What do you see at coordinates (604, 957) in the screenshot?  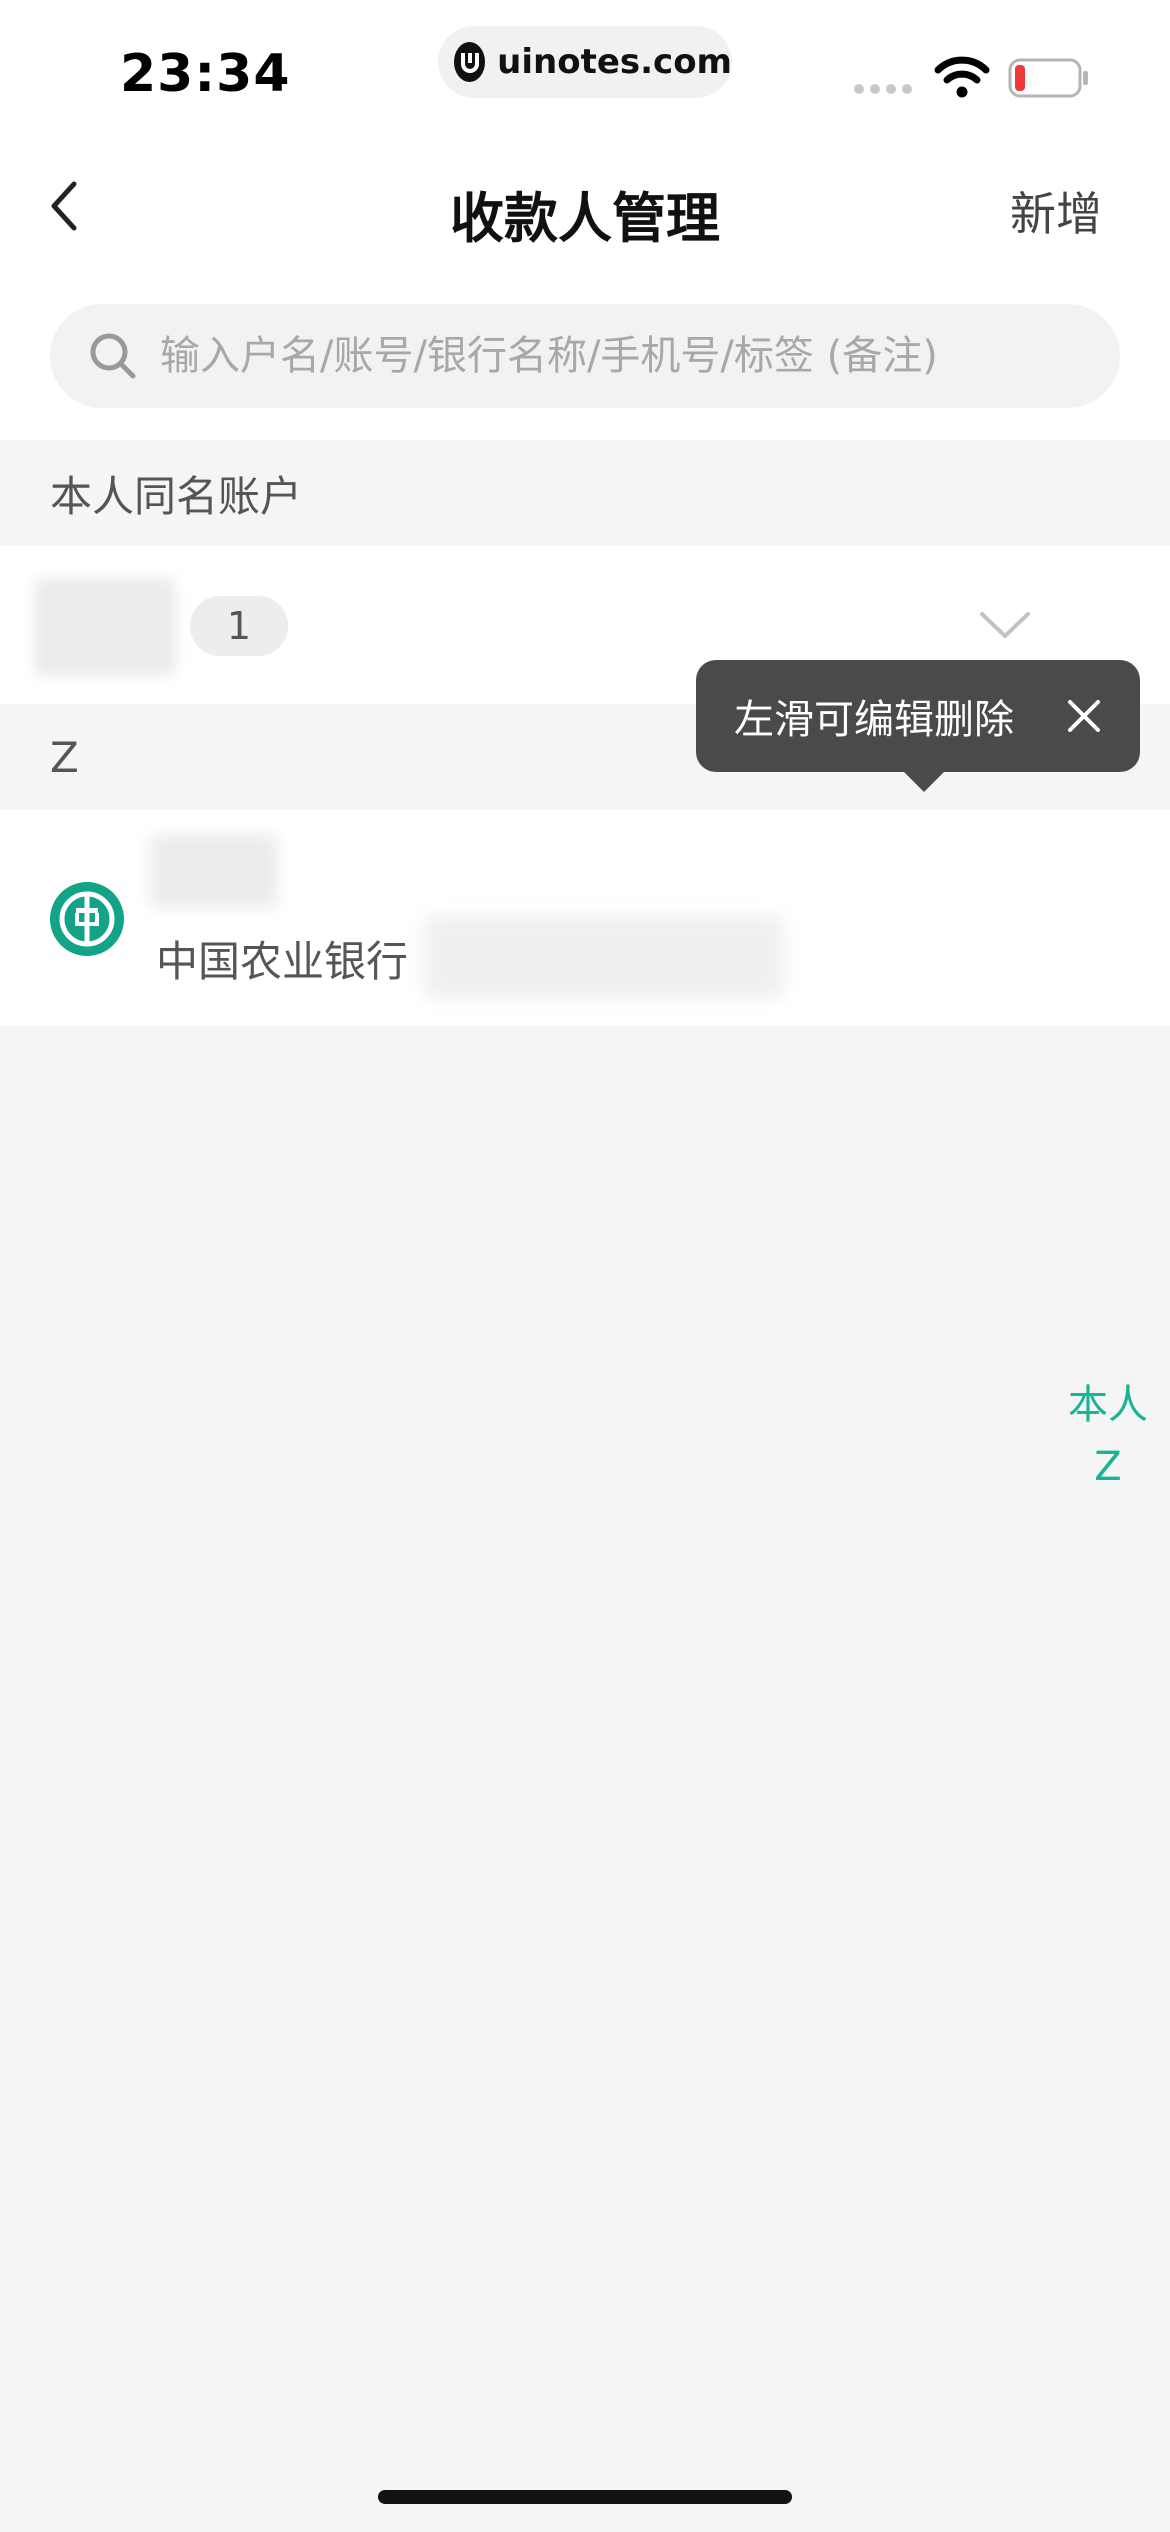 I see `blurred-account-number` at bounding box center [604, 957].